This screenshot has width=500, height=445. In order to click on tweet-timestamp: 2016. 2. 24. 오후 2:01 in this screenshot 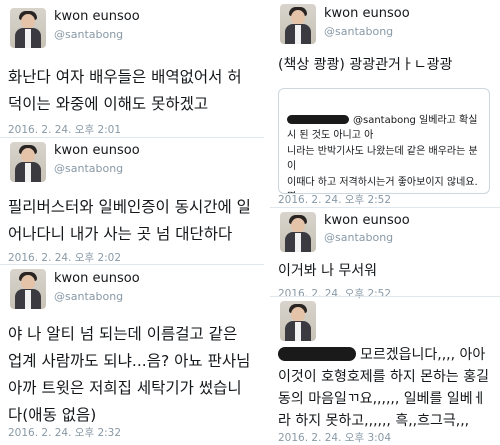, I will do `click(64, 129)`.